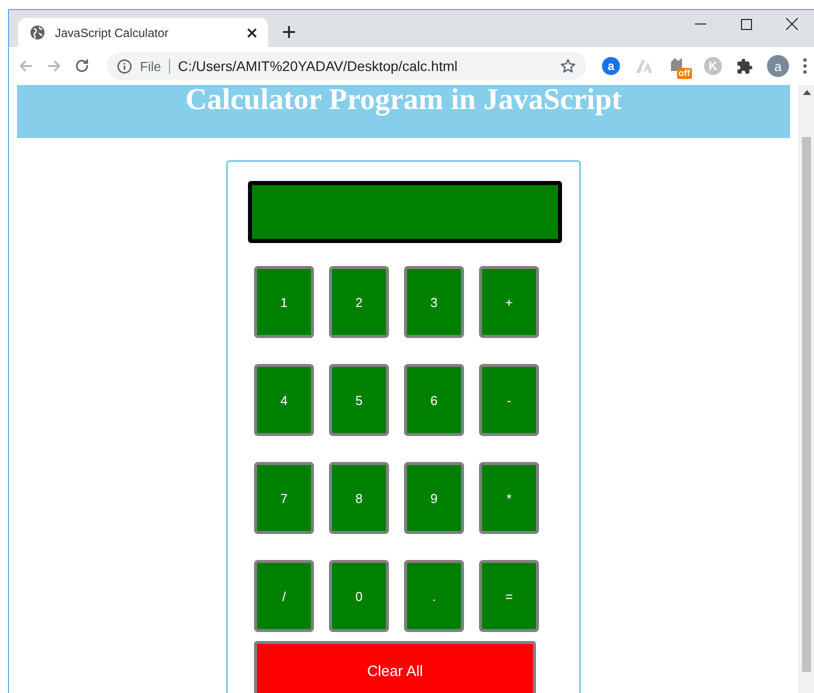 This screenshot has height=693, width=814. What do you see at coordinates (318, 66) in the screenshot?
I see `url-text: C:/Users/AMIT%20YADAV/Desktop/calc.html` at bounding box center [318, 66].